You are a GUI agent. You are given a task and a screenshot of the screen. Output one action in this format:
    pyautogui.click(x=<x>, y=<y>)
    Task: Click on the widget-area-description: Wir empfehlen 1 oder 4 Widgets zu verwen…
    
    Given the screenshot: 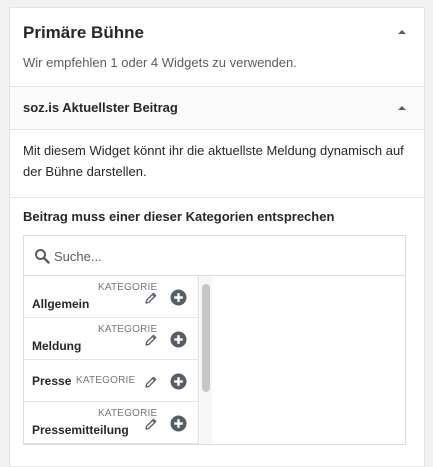 What is the action you would take?
    pyautogui.click(x=160, y=62)
    